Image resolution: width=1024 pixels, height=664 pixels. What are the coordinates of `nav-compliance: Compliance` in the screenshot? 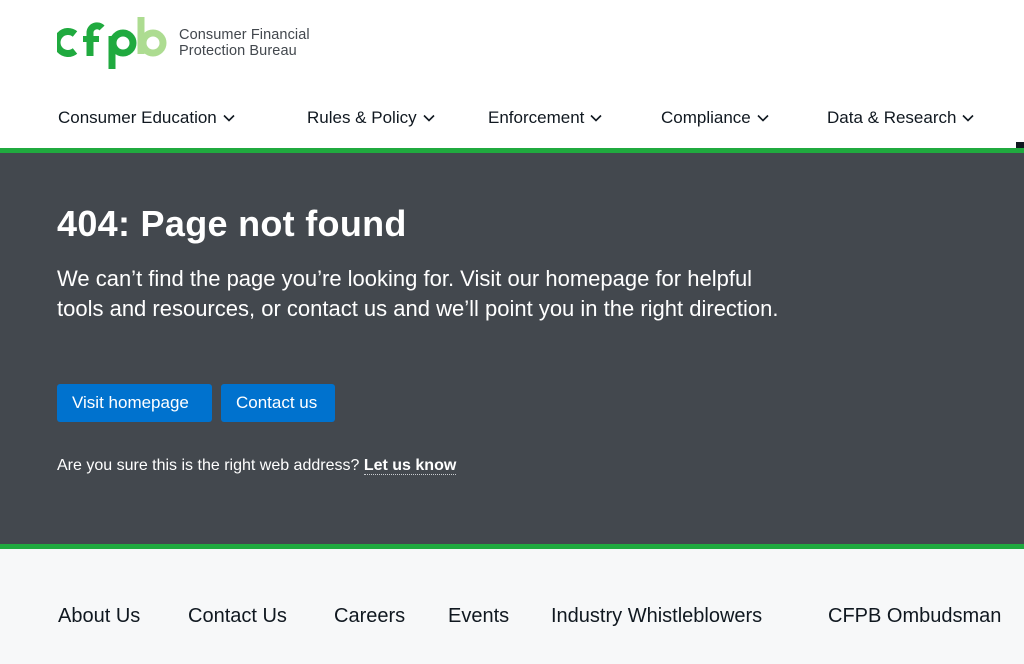 It's located at (715, 118).